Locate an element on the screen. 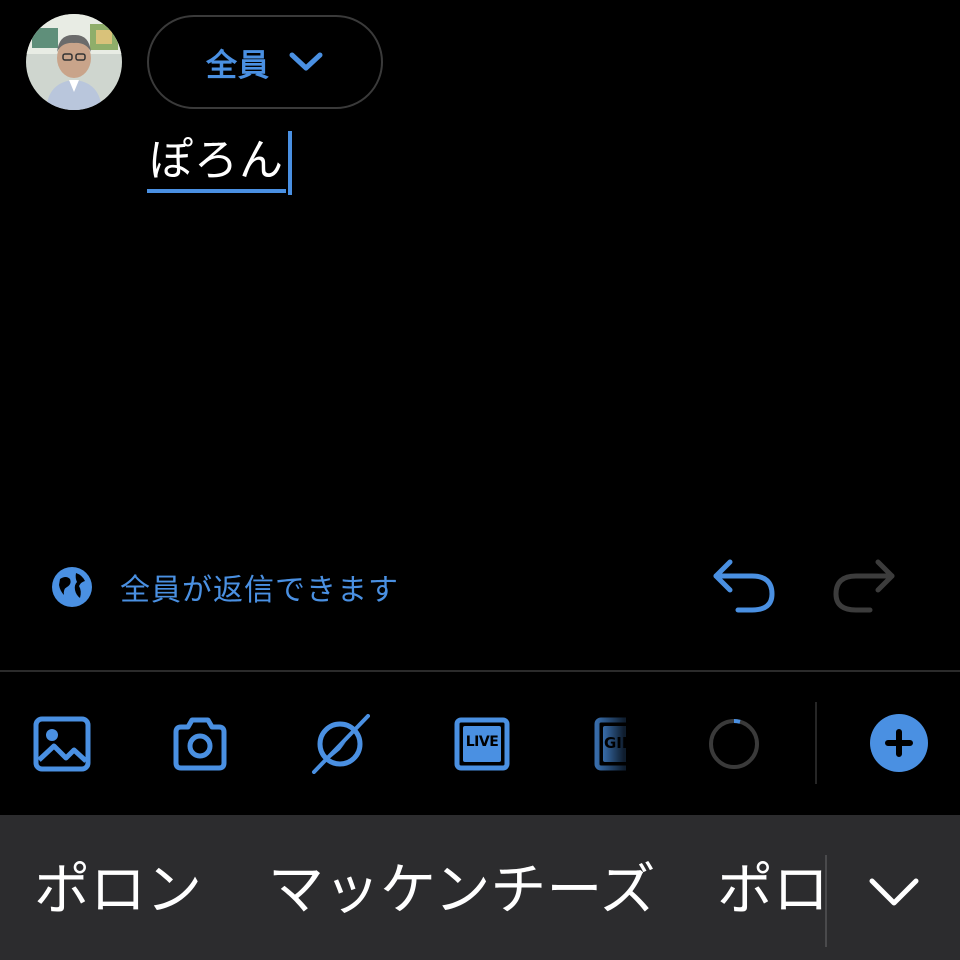 This screenshot has width=960, height=960. candidate-item: ポロ is located at coordinates (773, 891).